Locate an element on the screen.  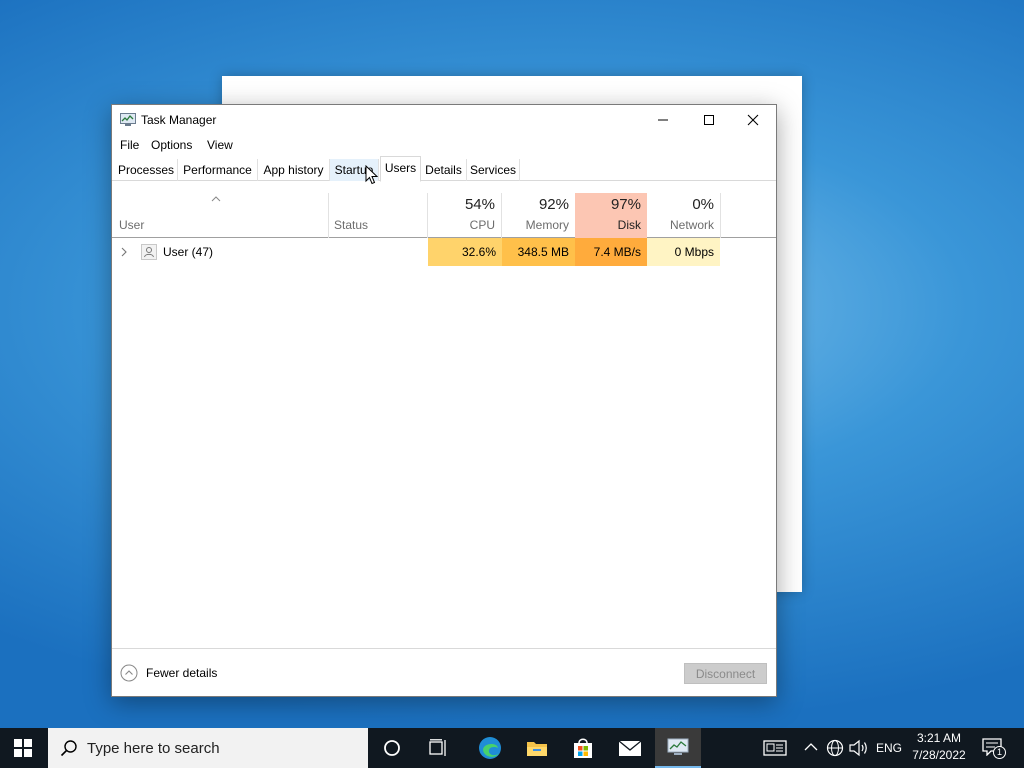
memory-label: Memory is located at coordinates (547, 225).